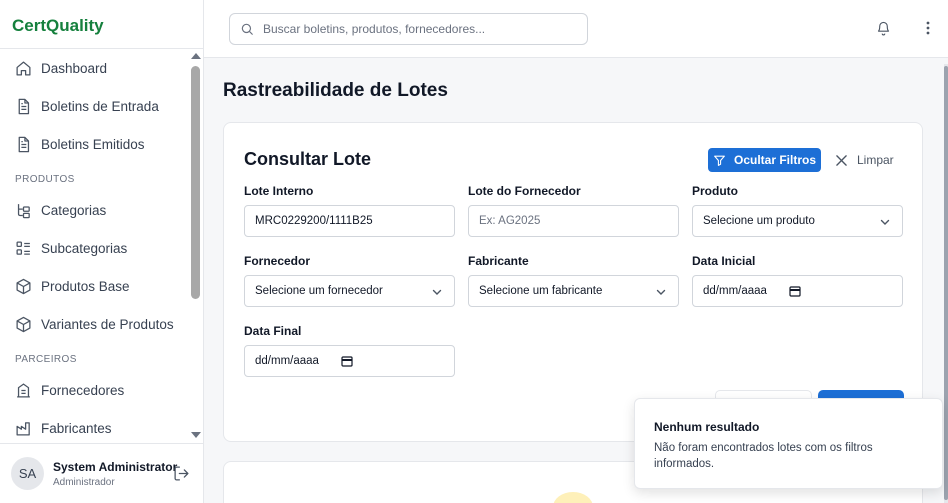 Image resolution: width=948 pixels, height=503 pixels. I want to click on hide-filters-label: Ocultar Filtros, so click(774, 160).